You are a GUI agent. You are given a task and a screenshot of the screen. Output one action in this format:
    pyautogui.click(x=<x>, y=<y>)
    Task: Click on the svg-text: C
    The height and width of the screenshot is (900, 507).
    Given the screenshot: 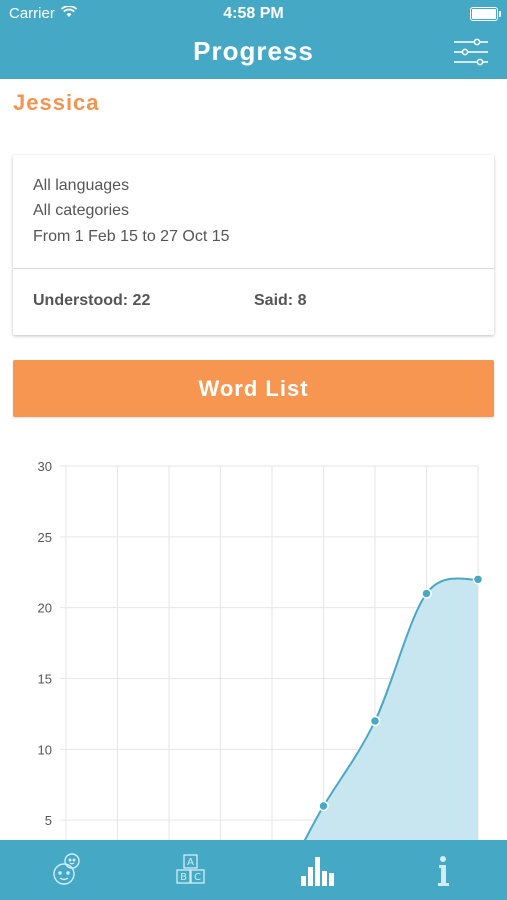 What is the action you would take?
    pyautogui.click(x=197, y=877)
    